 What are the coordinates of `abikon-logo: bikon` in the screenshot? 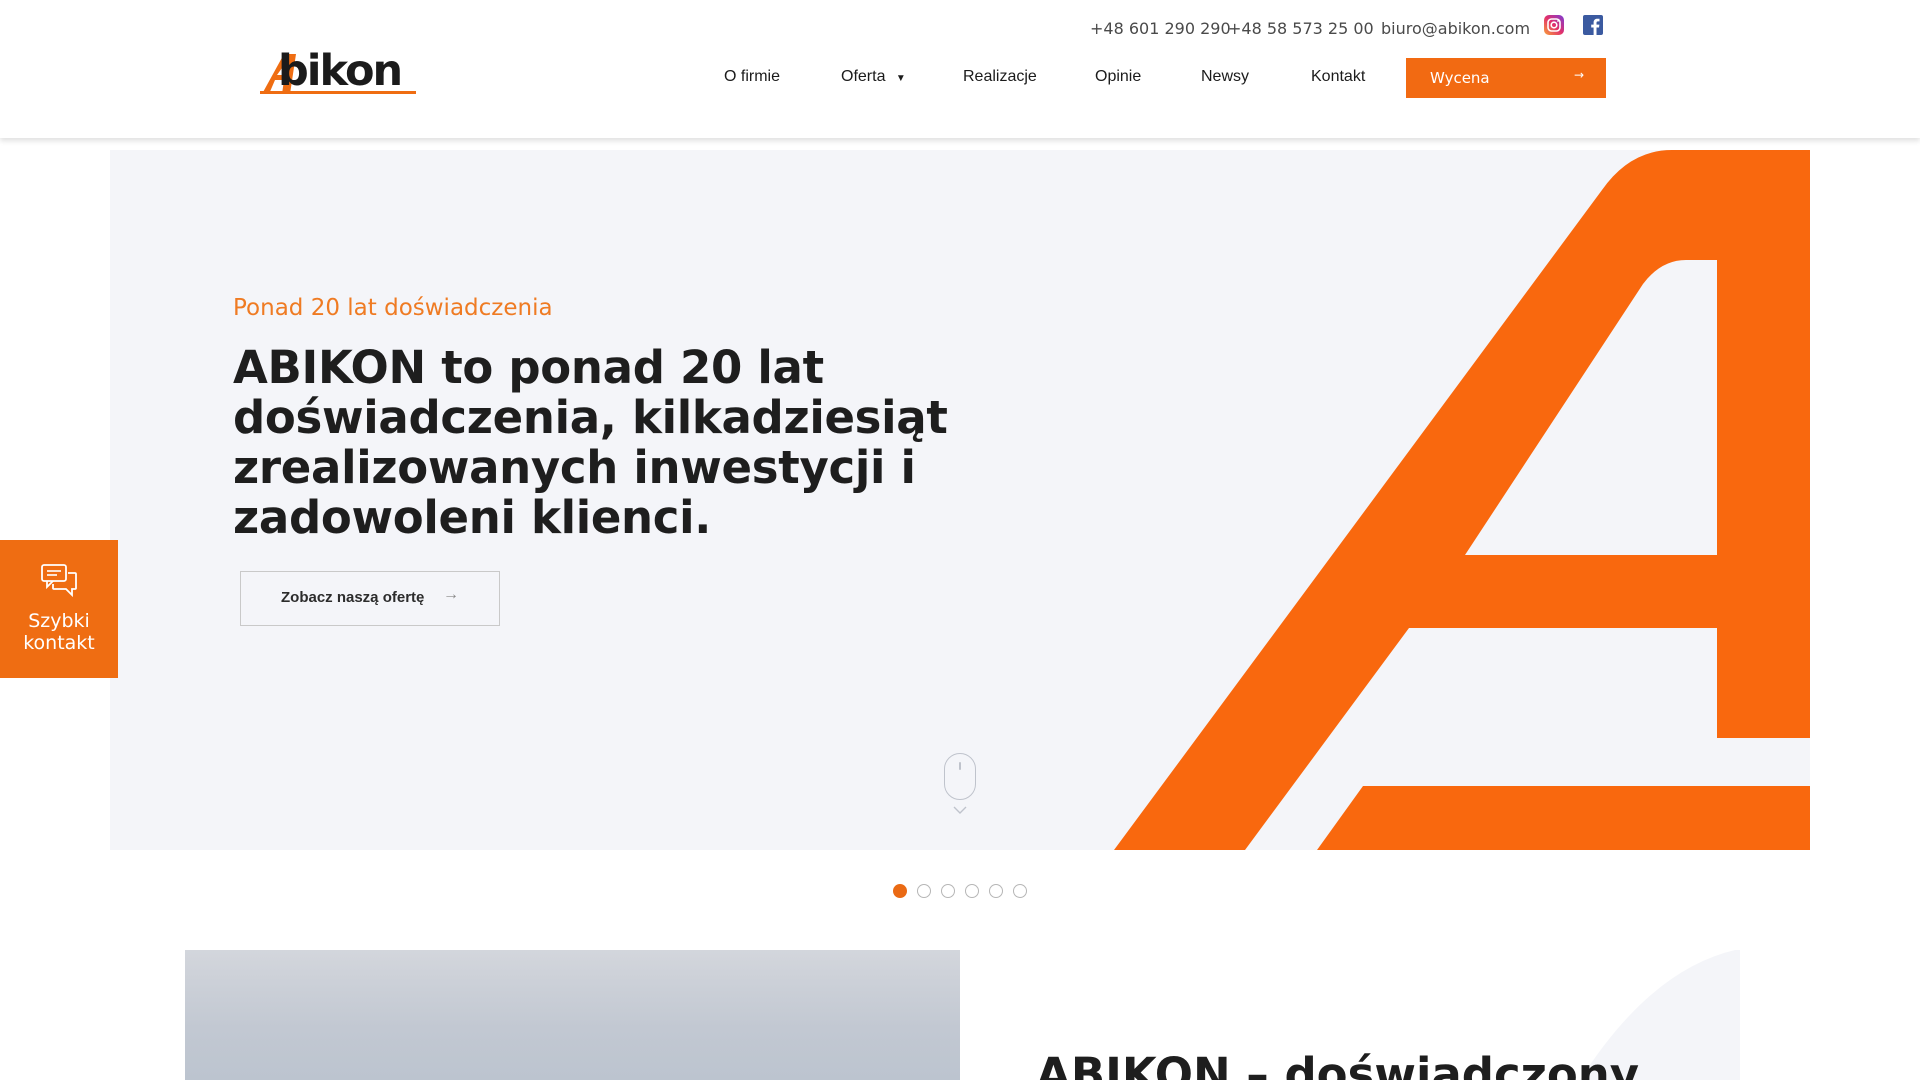 It's located at (338, 71).